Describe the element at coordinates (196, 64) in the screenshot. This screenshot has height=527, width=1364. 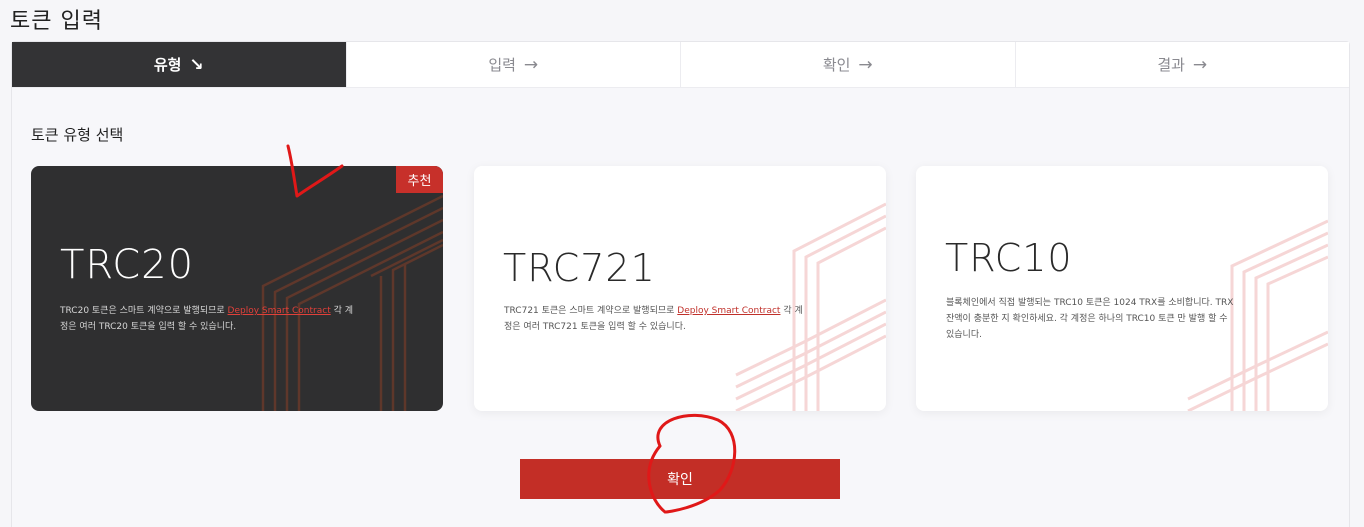
I see `arrow-down-right-icon: ↘` at that location.